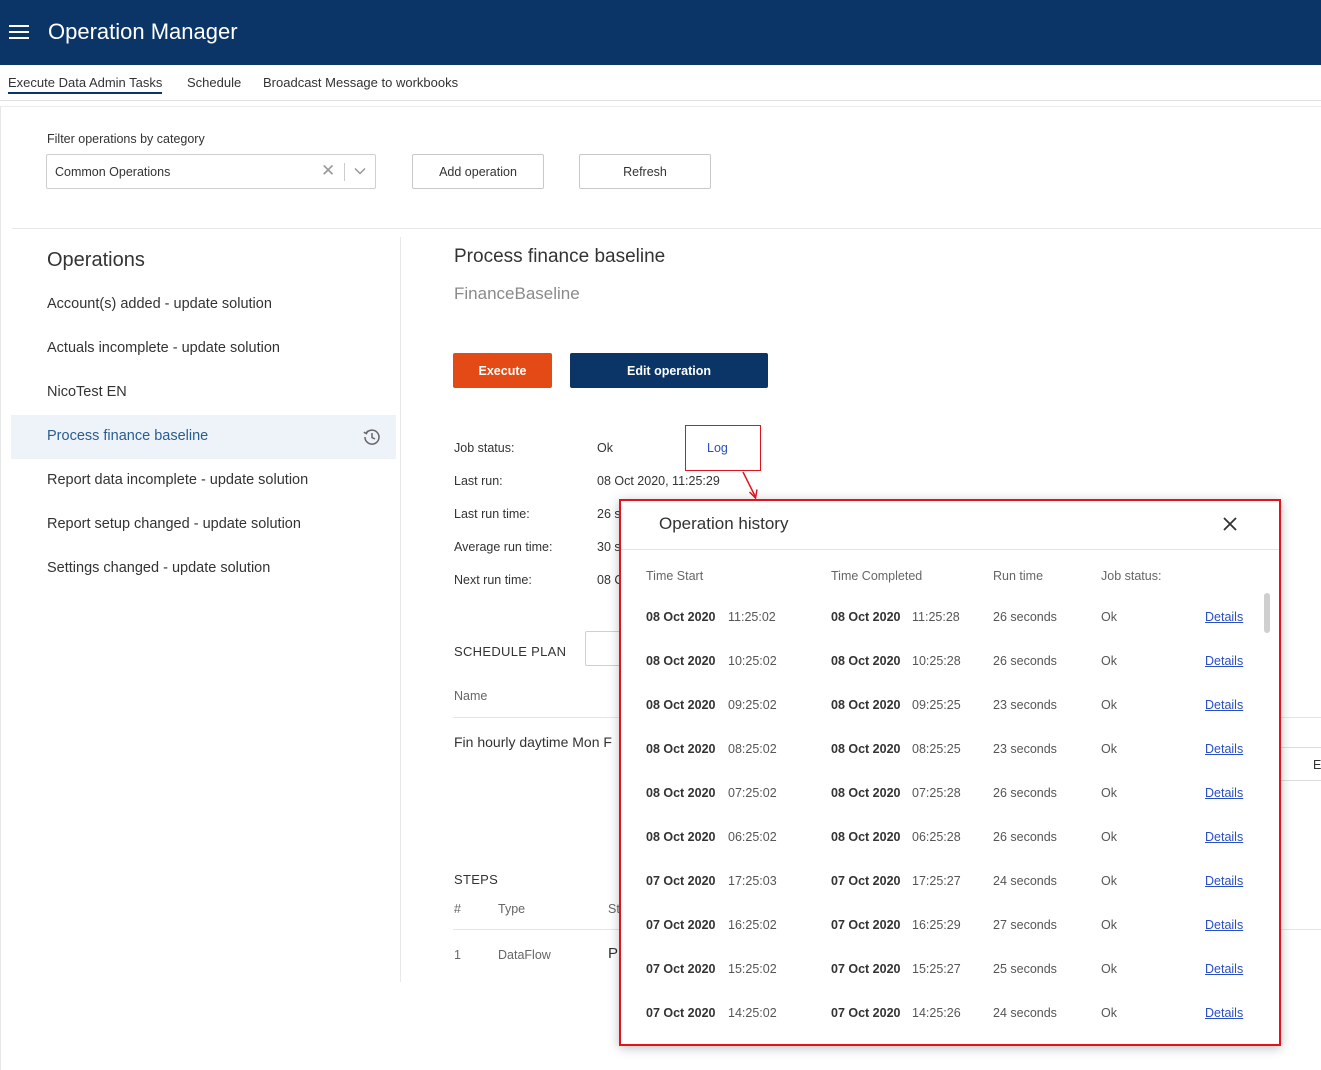 This screenshot has height=1070, width=1321. What do you see at coordinates (510, 651) in the screenshot?
I see `schedule-plan-title: SCHEDULE PLAN` at bounding box center [510, 651].